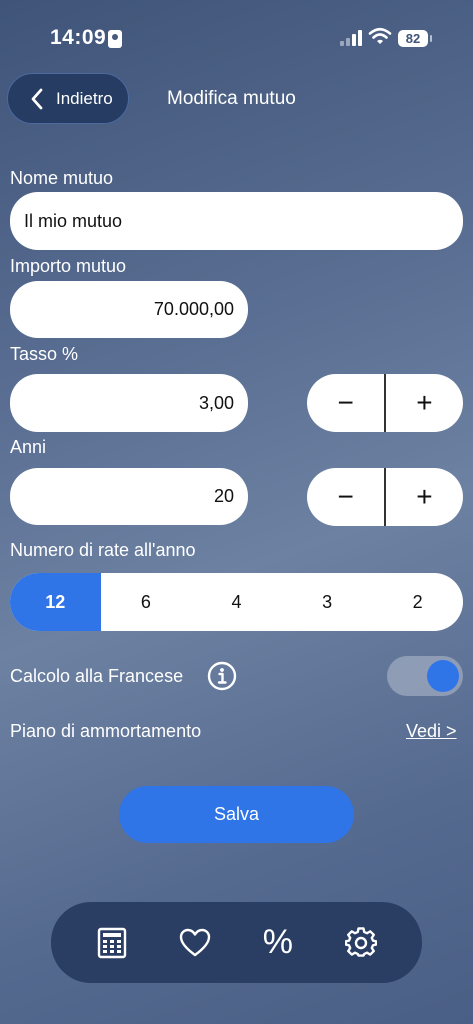 This screenshot has height=1024, width=473. Describe the element at coordinates (44, 354) in the screenshot. I see `rate-label: Tasso %` at that location.